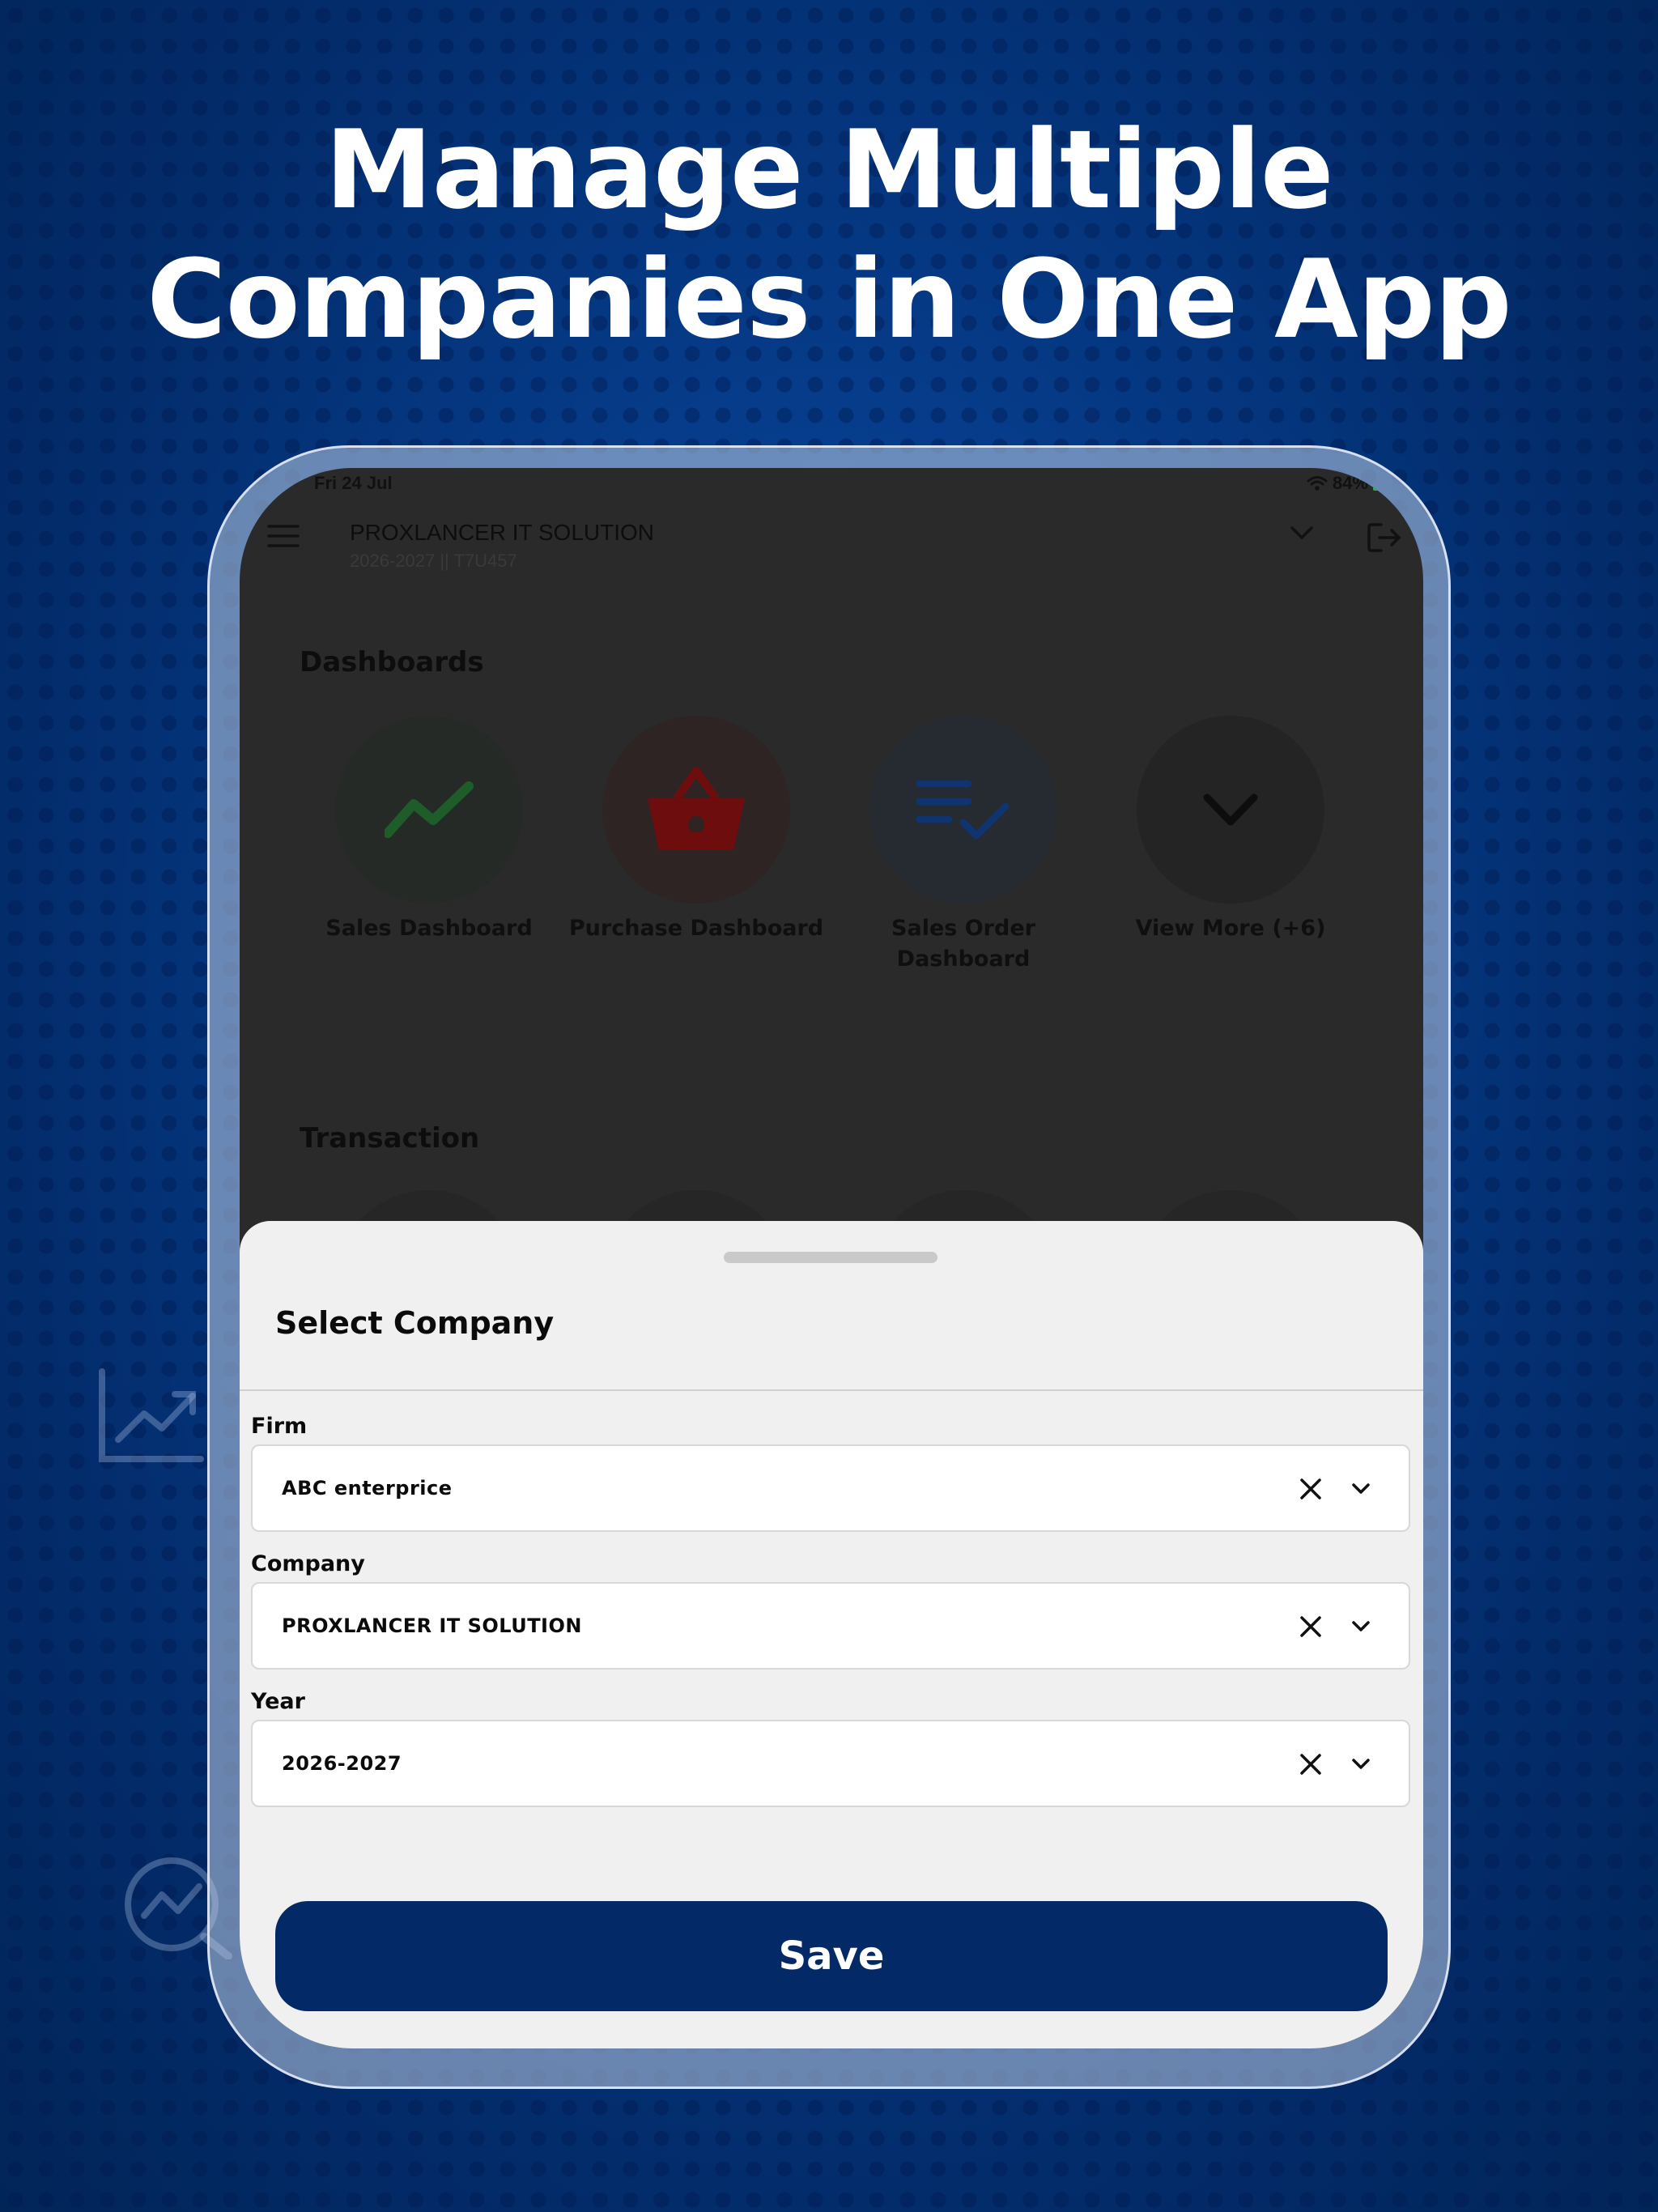 This screenshot has width=1658, height=2212. Describe the element at coordinates (342, 1763) in the screenshot. I see `year-value: 2026-2027` at that location.